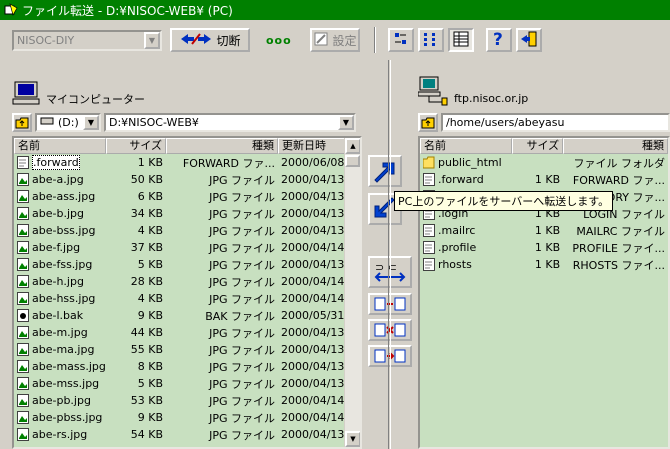 The image size is (670, 449). I want to click on file-name: abe-fss.jpg, so click(60, 265).